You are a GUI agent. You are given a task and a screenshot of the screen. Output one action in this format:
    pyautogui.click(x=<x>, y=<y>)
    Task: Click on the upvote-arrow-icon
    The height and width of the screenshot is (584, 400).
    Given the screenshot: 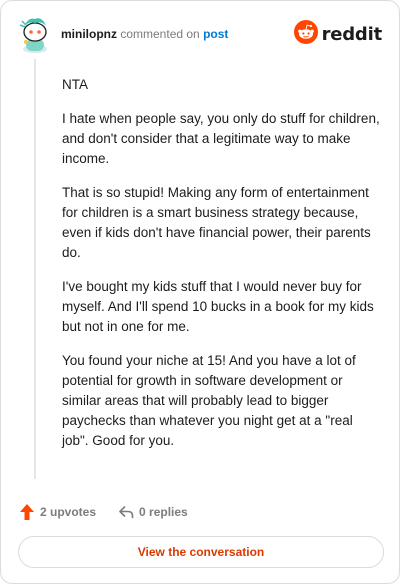 What is the action you would take?
    pyautogui.click(x=27, y=512)
    